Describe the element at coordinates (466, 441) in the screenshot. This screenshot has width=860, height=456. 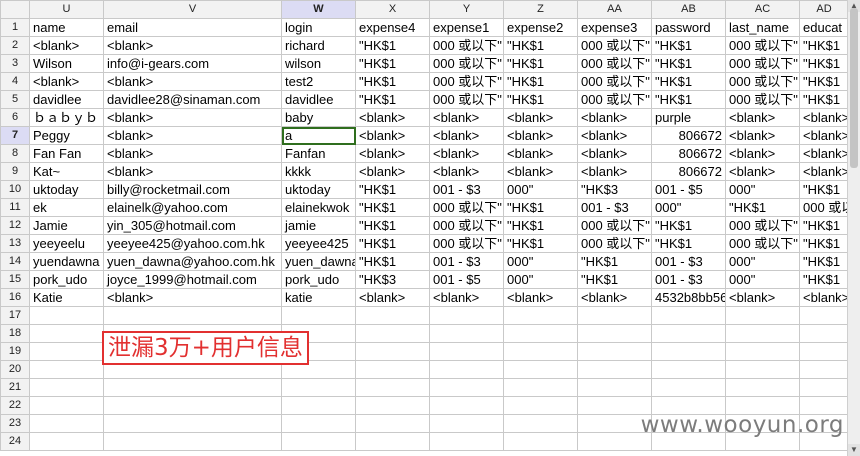
I see `cell-y24` at that location.